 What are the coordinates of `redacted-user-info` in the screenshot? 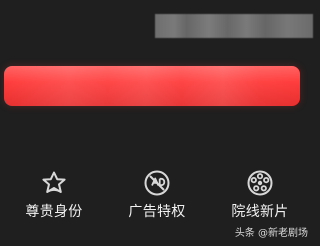 It's located at (234, 26).